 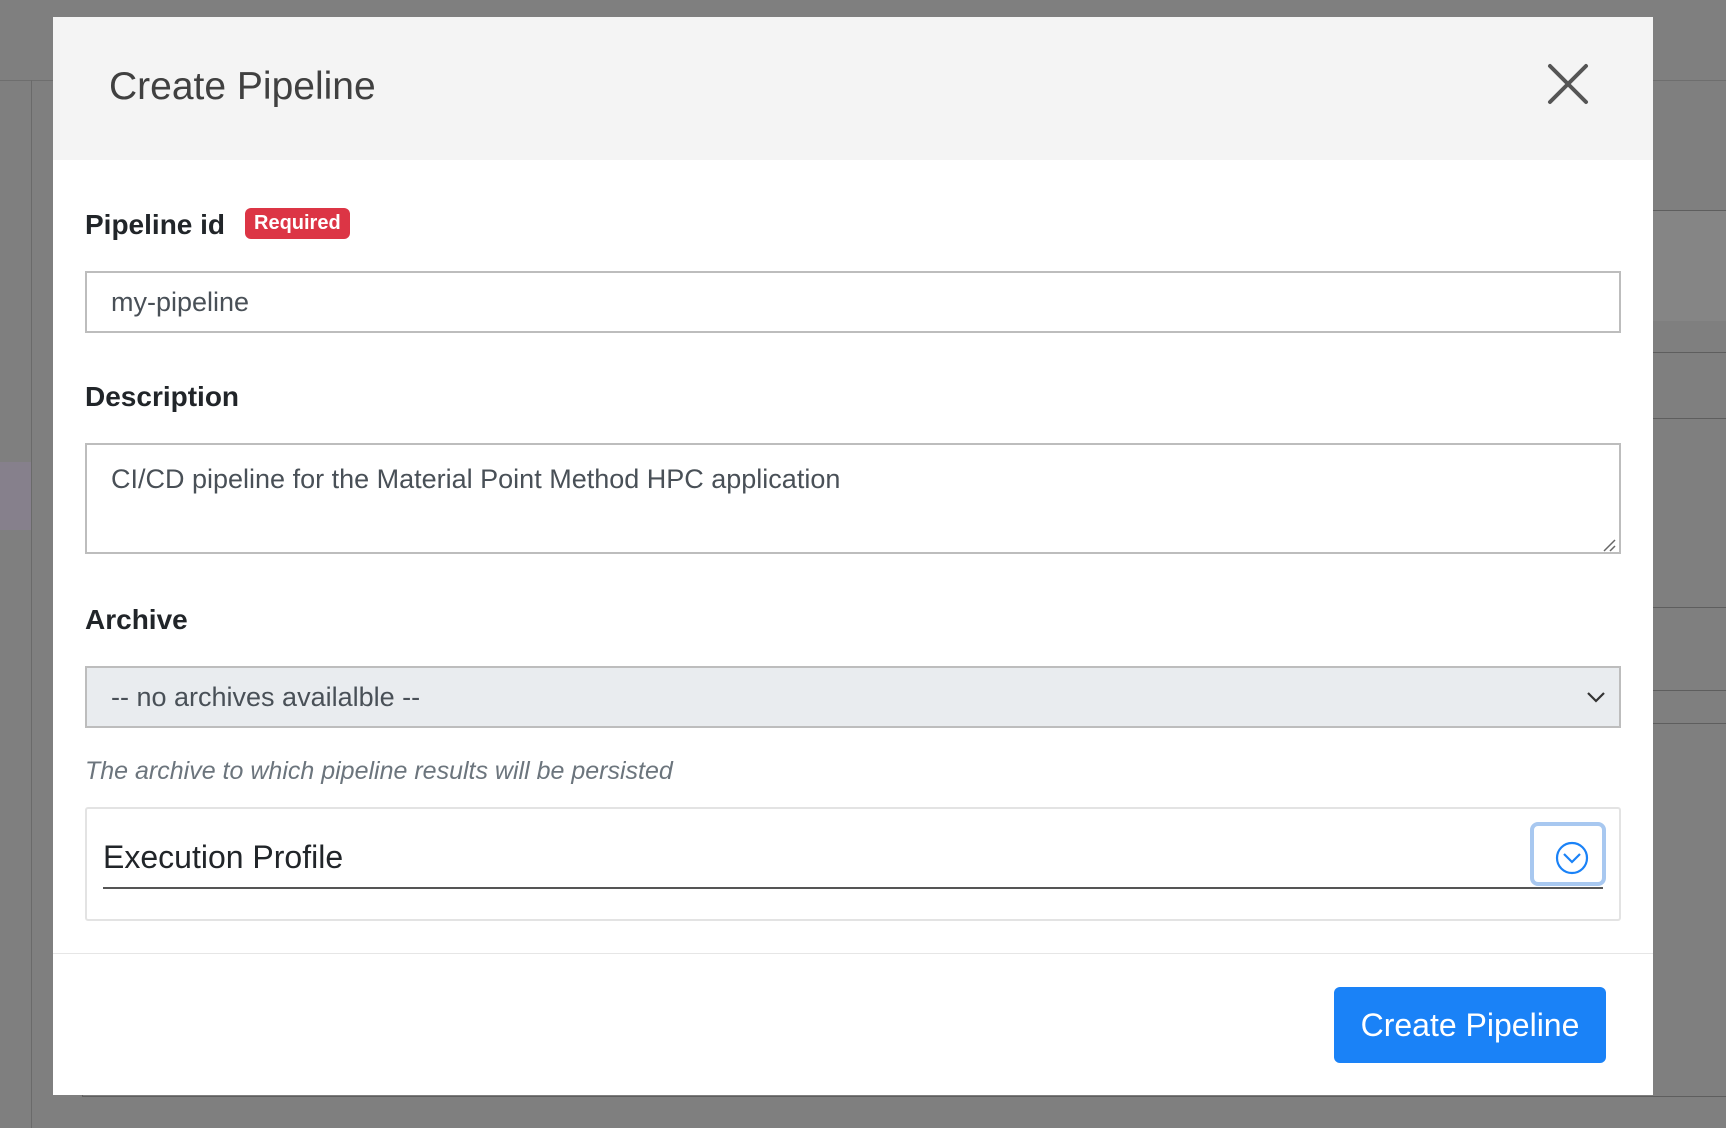 What do you see at coordinates (155, 224) in the screenshot?
I see `pipeline-id-label: Pipeline id` at bounding box center [155, 224].